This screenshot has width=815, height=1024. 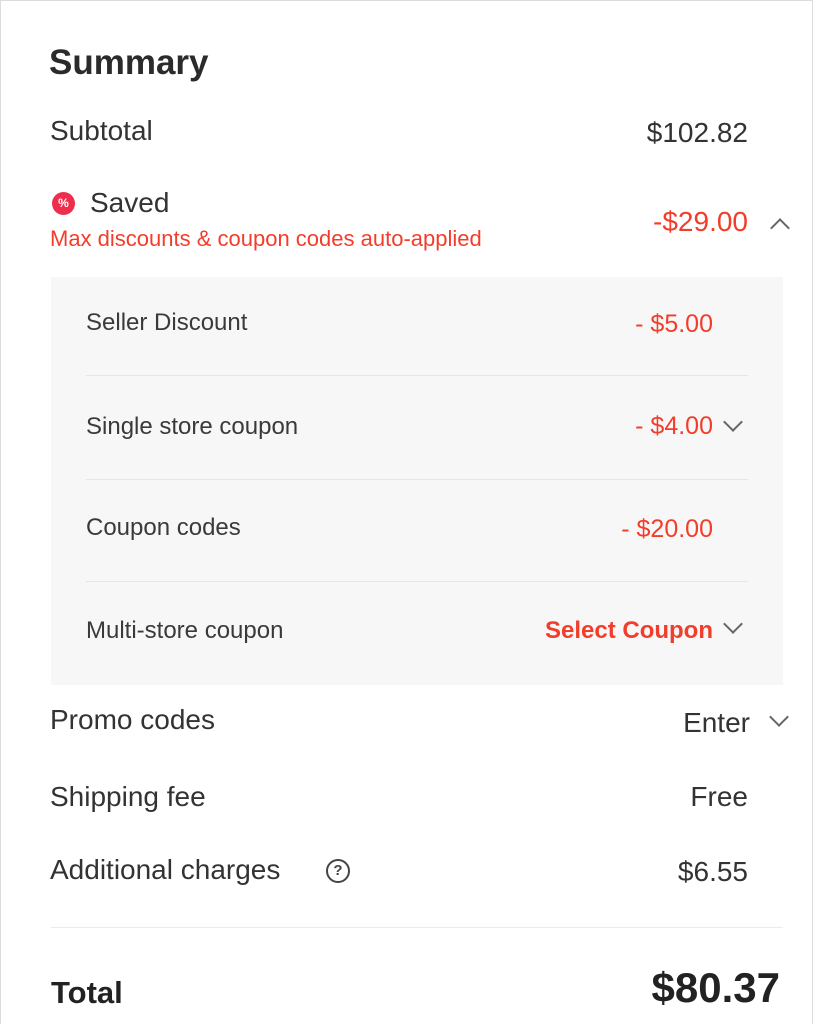 I want to click on total-label: Total, so click(x=87, y=992).